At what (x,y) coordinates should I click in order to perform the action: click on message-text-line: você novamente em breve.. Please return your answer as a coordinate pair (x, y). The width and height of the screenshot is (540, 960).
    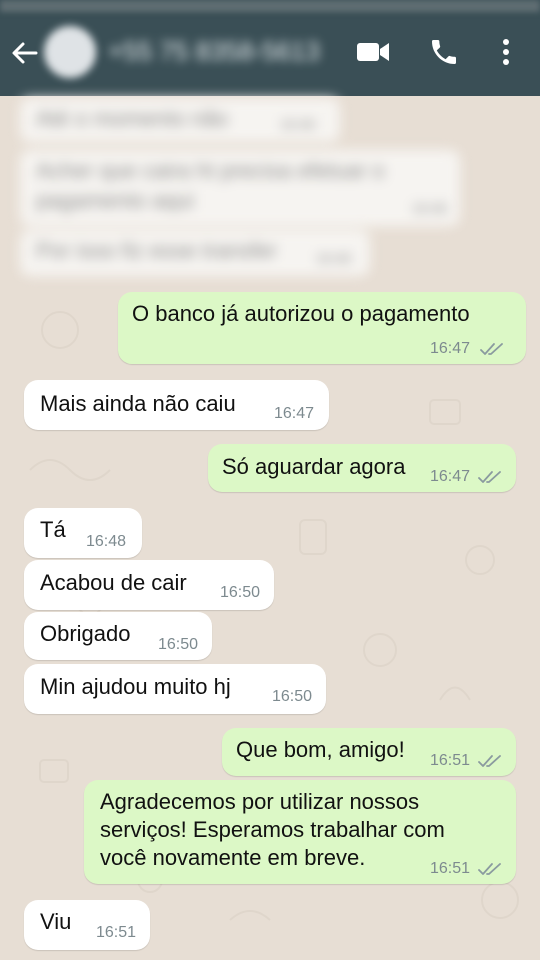
    Looking at the image, I should click on (233, 857).